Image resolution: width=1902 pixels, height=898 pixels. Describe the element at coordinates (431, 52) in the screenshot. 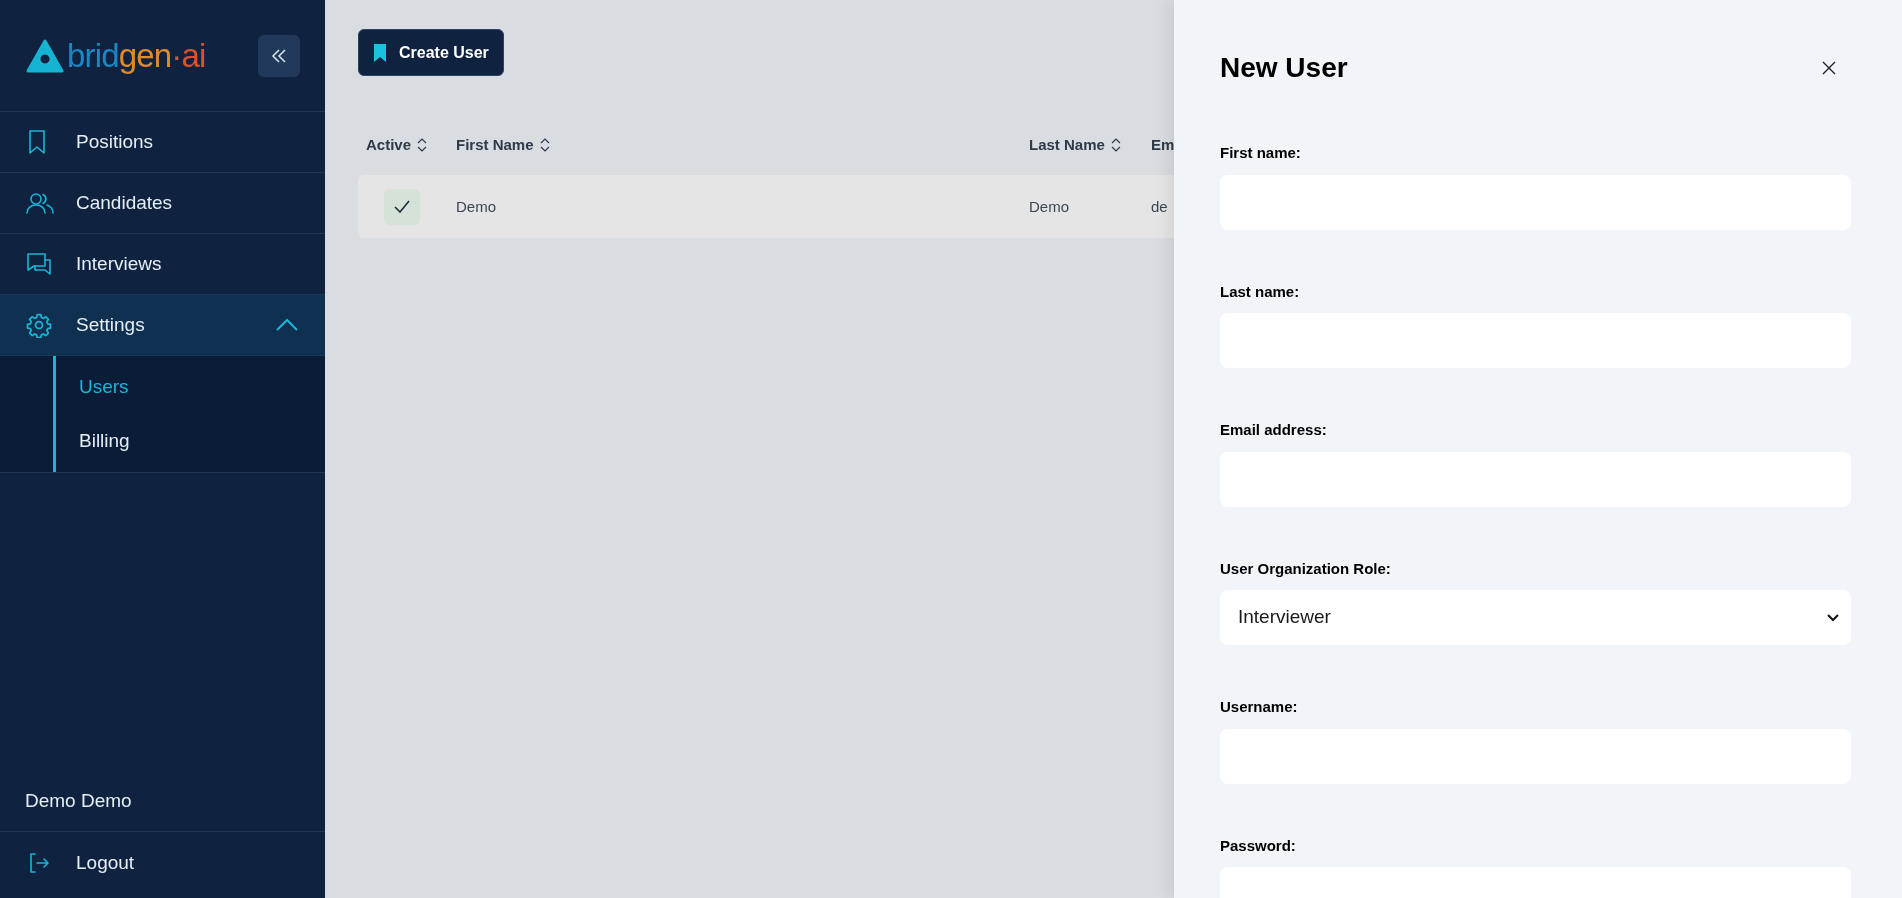

I see `create-user-button: Create User` at that location.